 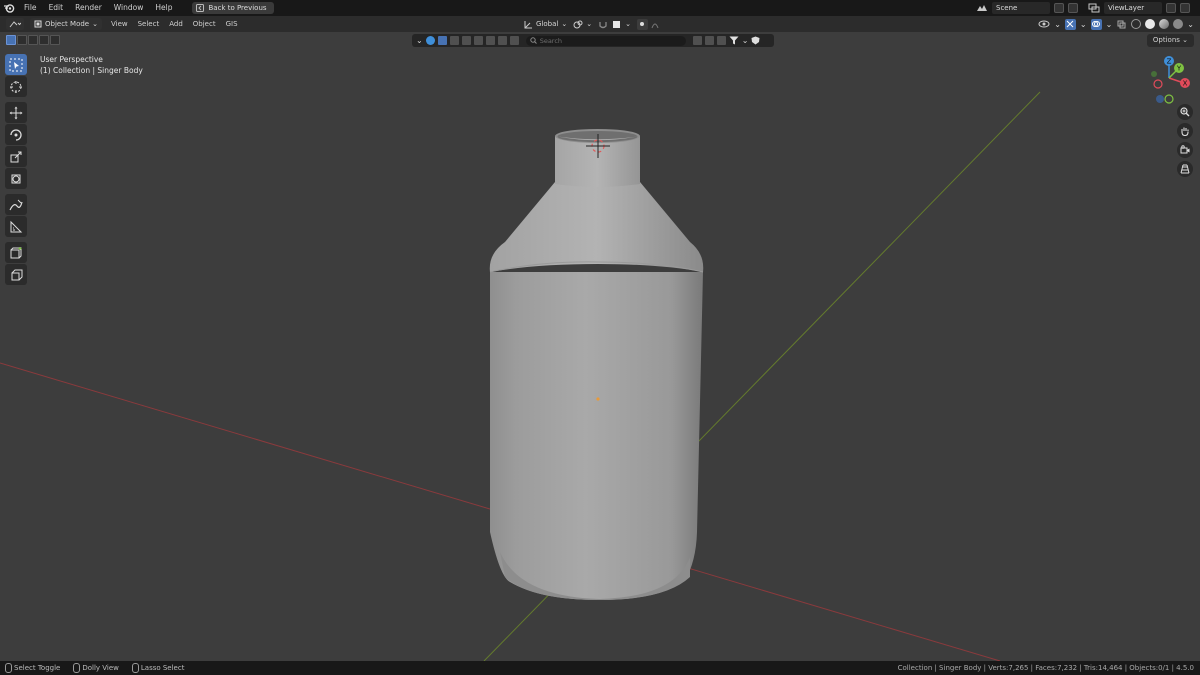 What do you see at coordinates (596, 364) in the screenshot?
I see `bottle-mesh` at bounding box center [596, 364].